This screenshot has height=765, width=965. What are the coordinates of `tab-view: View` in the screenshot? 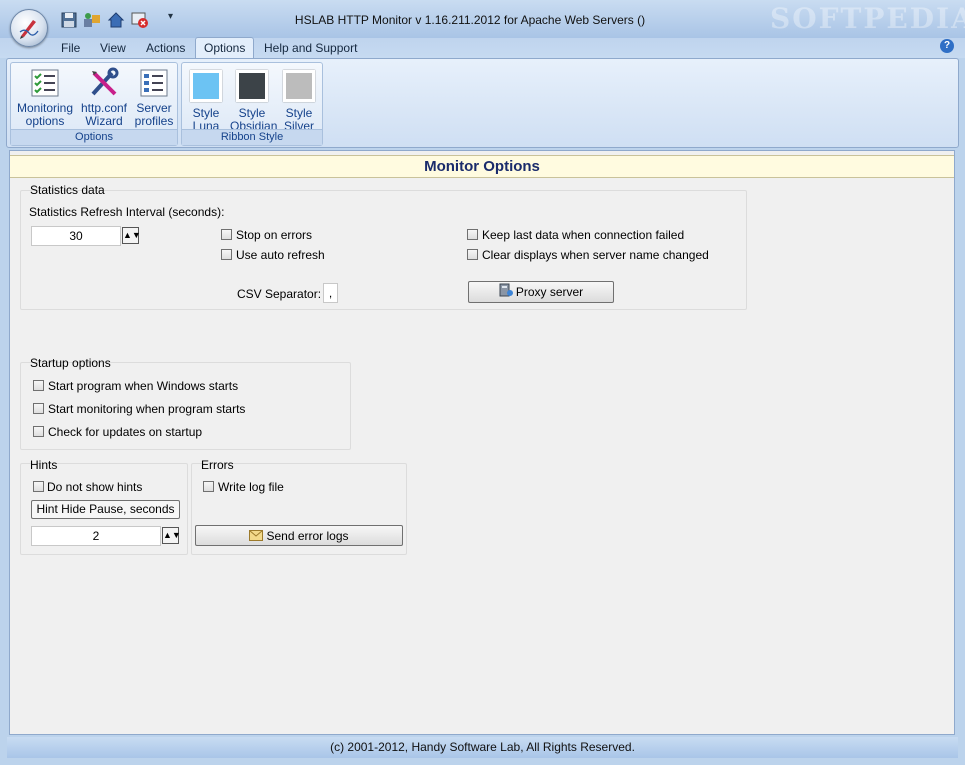 It's located at (113, 49).